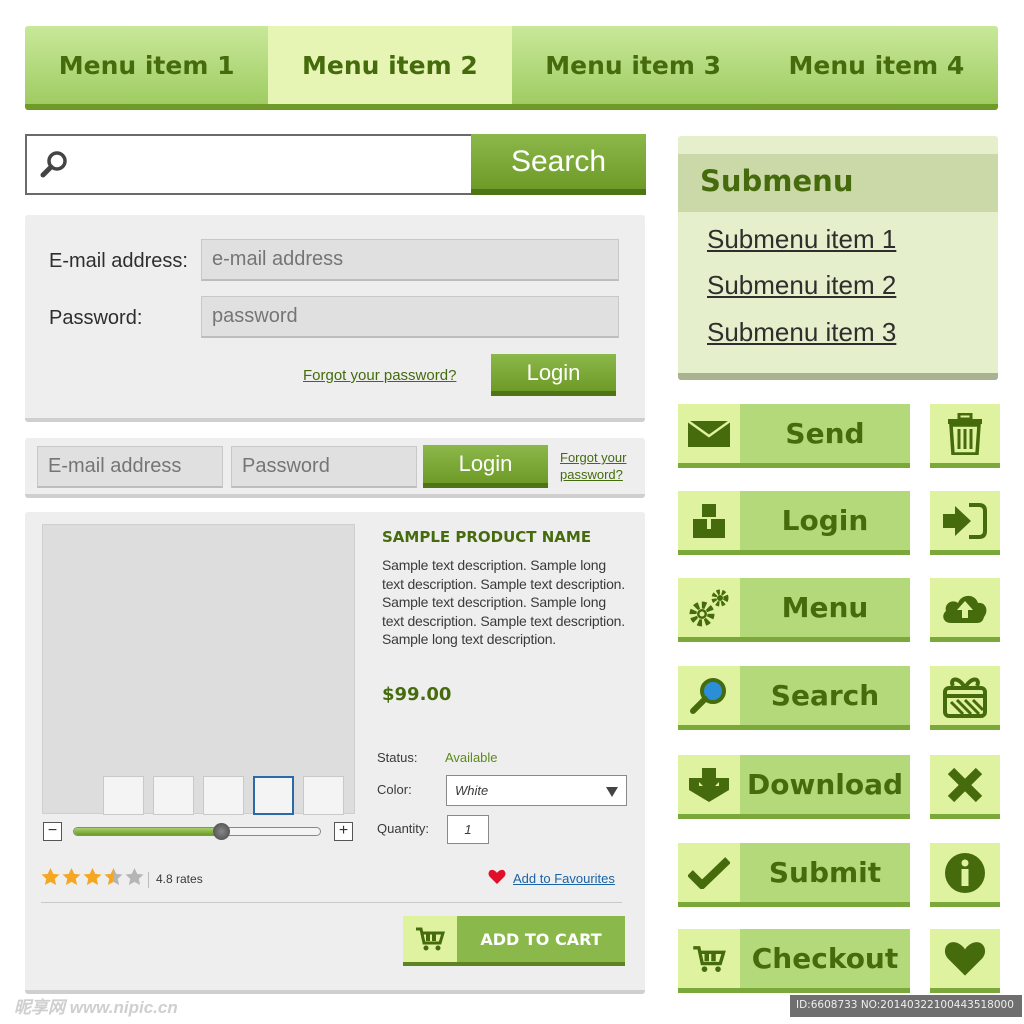  Describe the element at coordinates (397, 757) in the screenshot. I see `status-label: Status:` at that location.